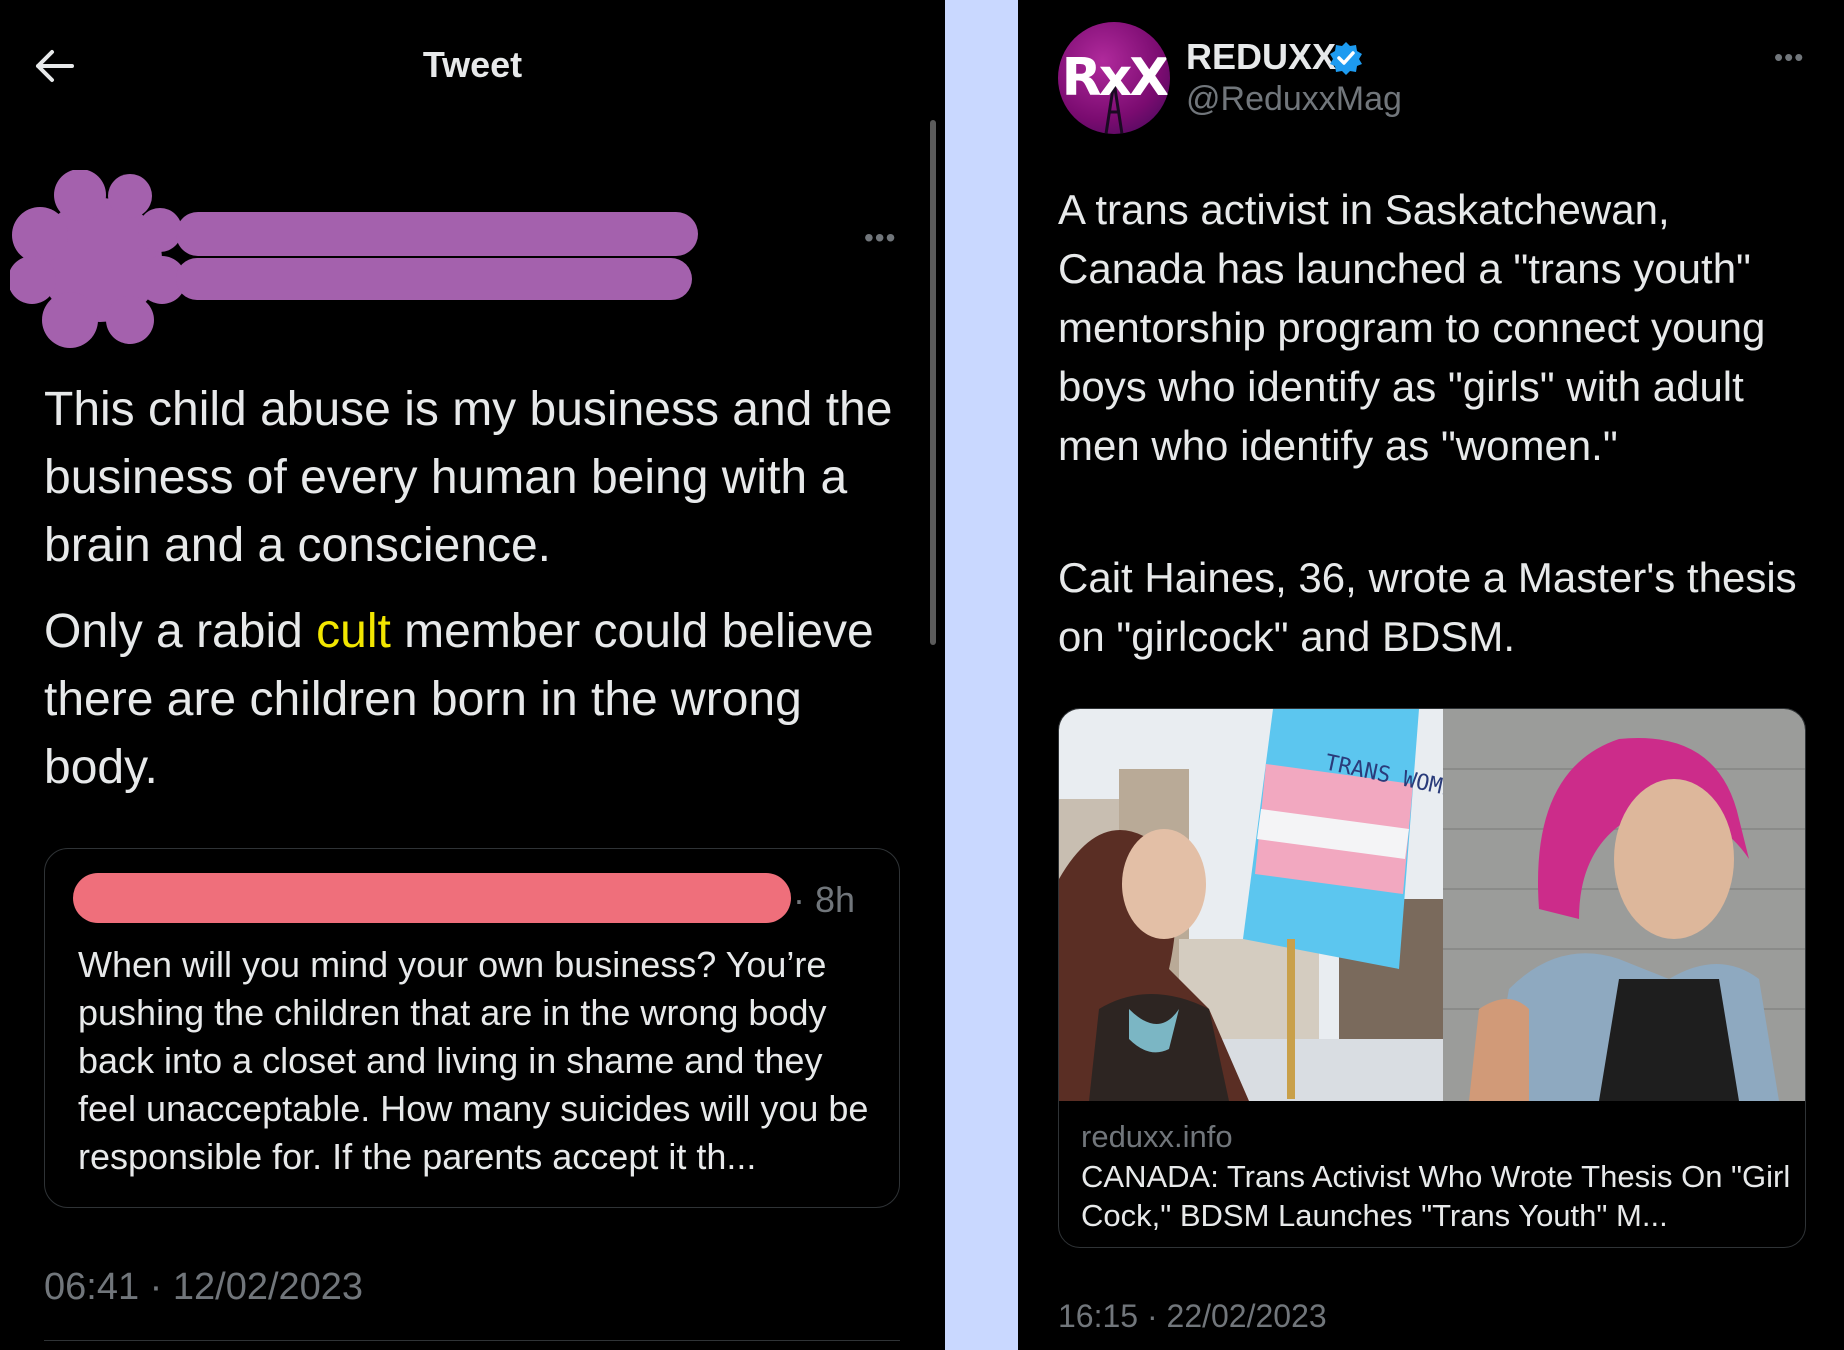 This screenshot has width=1844, height=1350. I want to click on page-title: Tweet, so click(472, 64).